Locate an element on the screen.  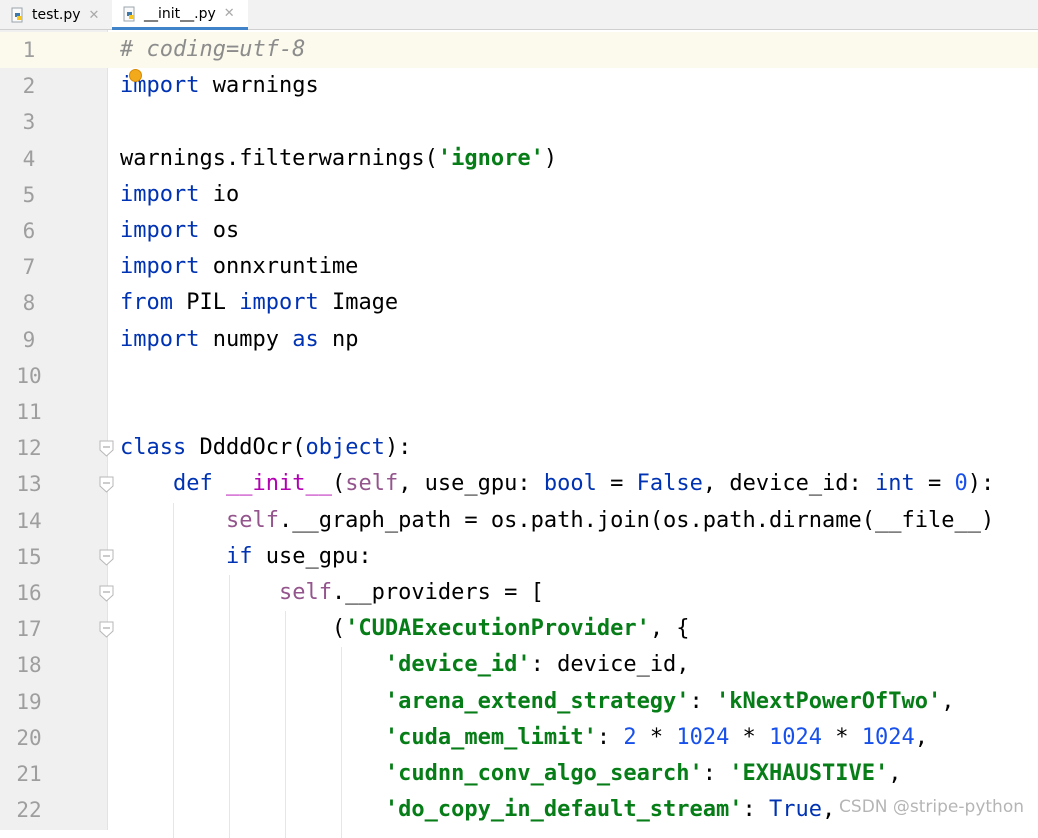
line-number: 14 is located at coordinates (29, 520).